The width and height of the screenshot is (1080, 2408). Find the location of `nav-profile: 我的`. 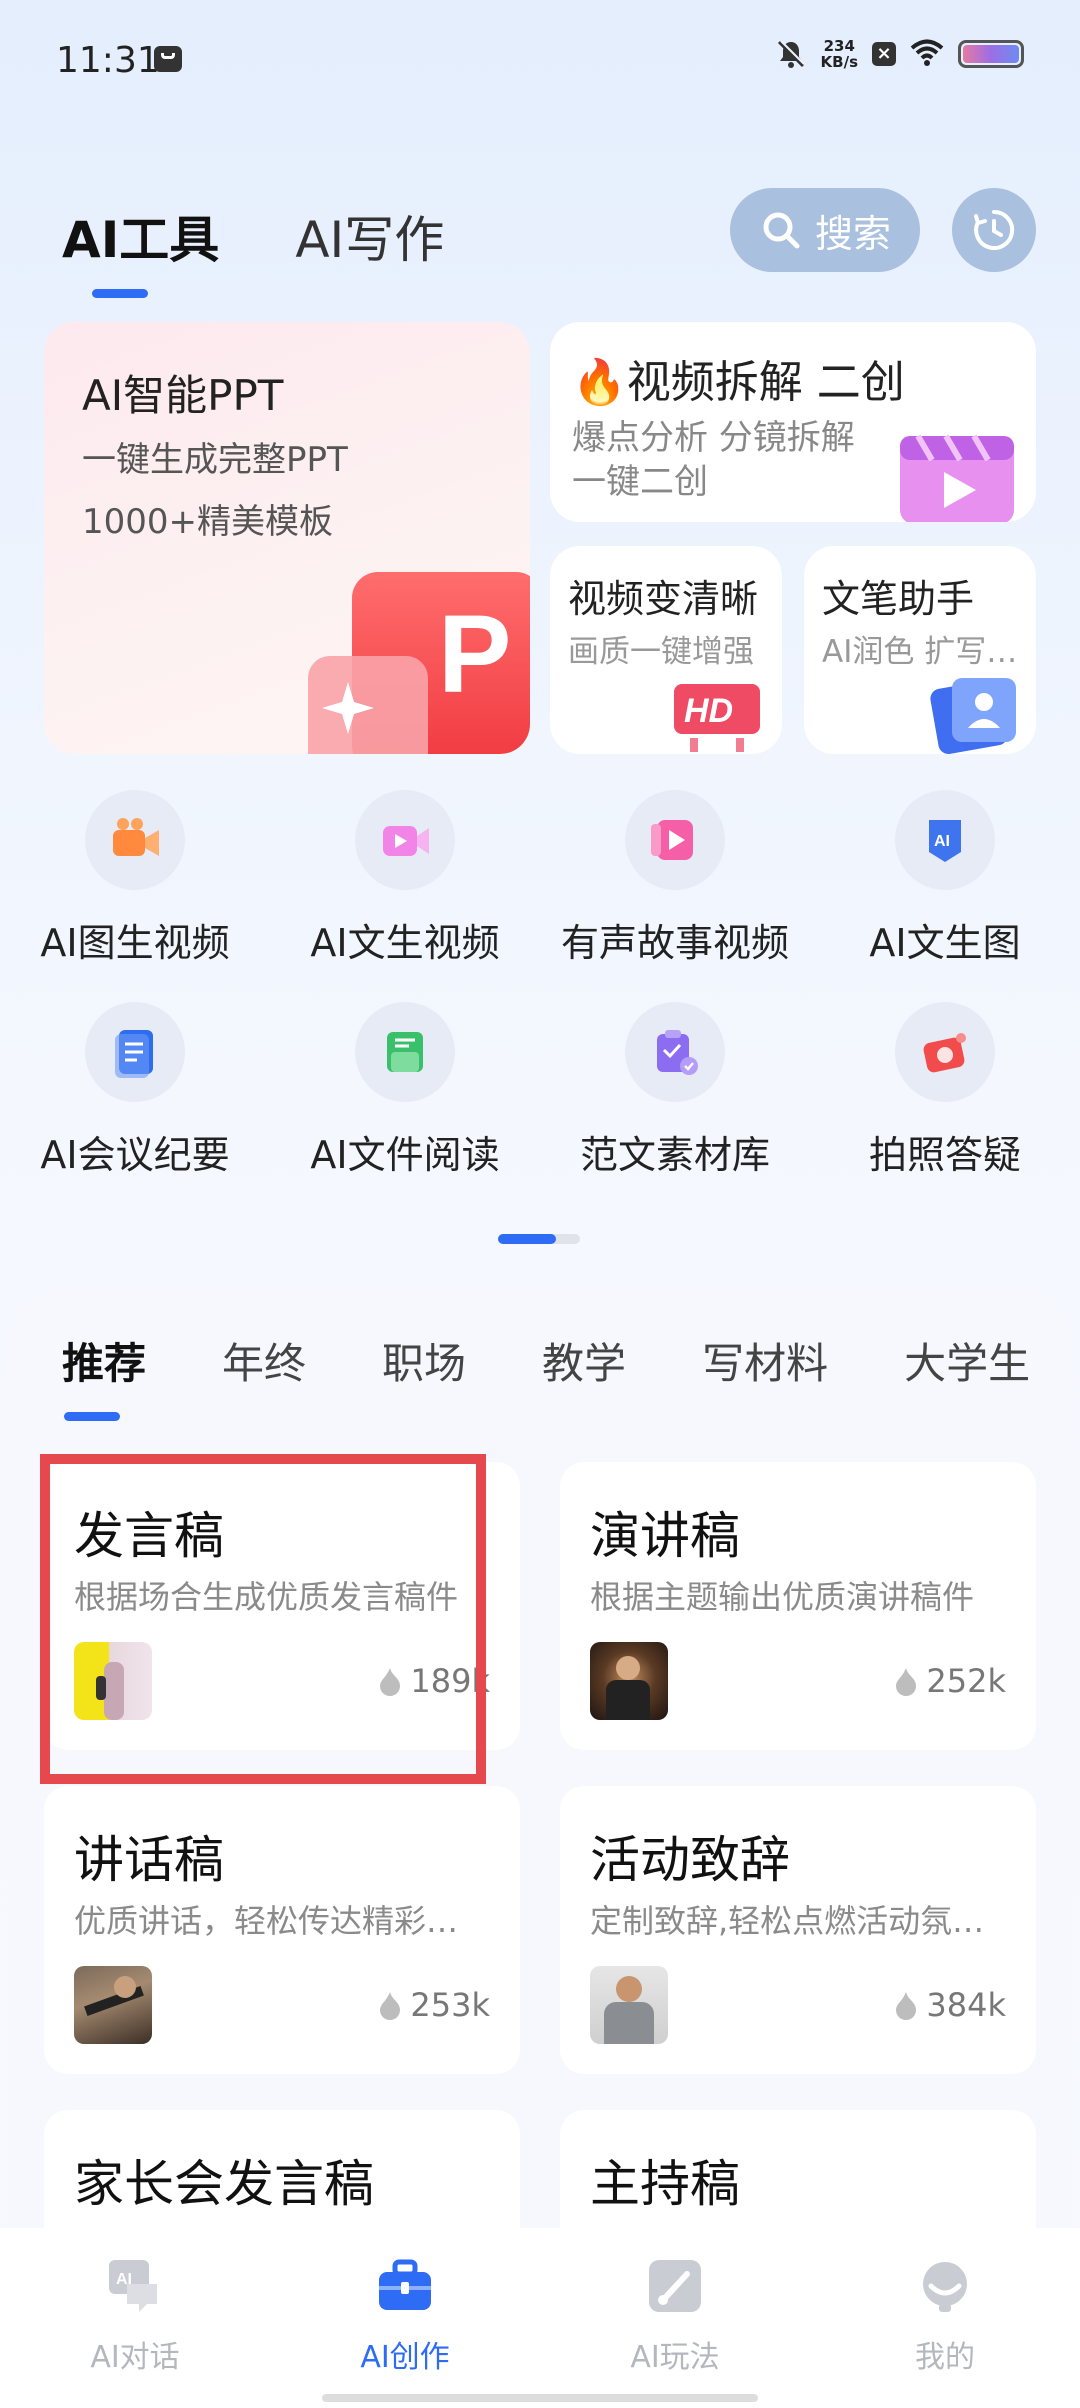

nav-profile: 我的 is located at coordinates (945, 2316).